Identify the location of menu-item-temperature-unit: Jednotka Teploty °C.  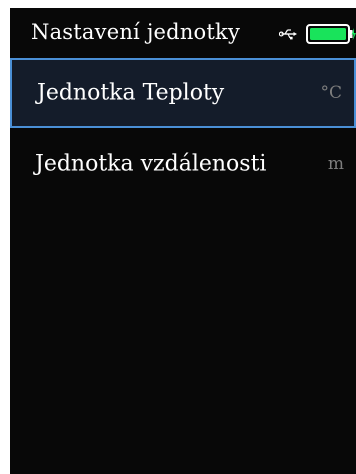
(183, 93).